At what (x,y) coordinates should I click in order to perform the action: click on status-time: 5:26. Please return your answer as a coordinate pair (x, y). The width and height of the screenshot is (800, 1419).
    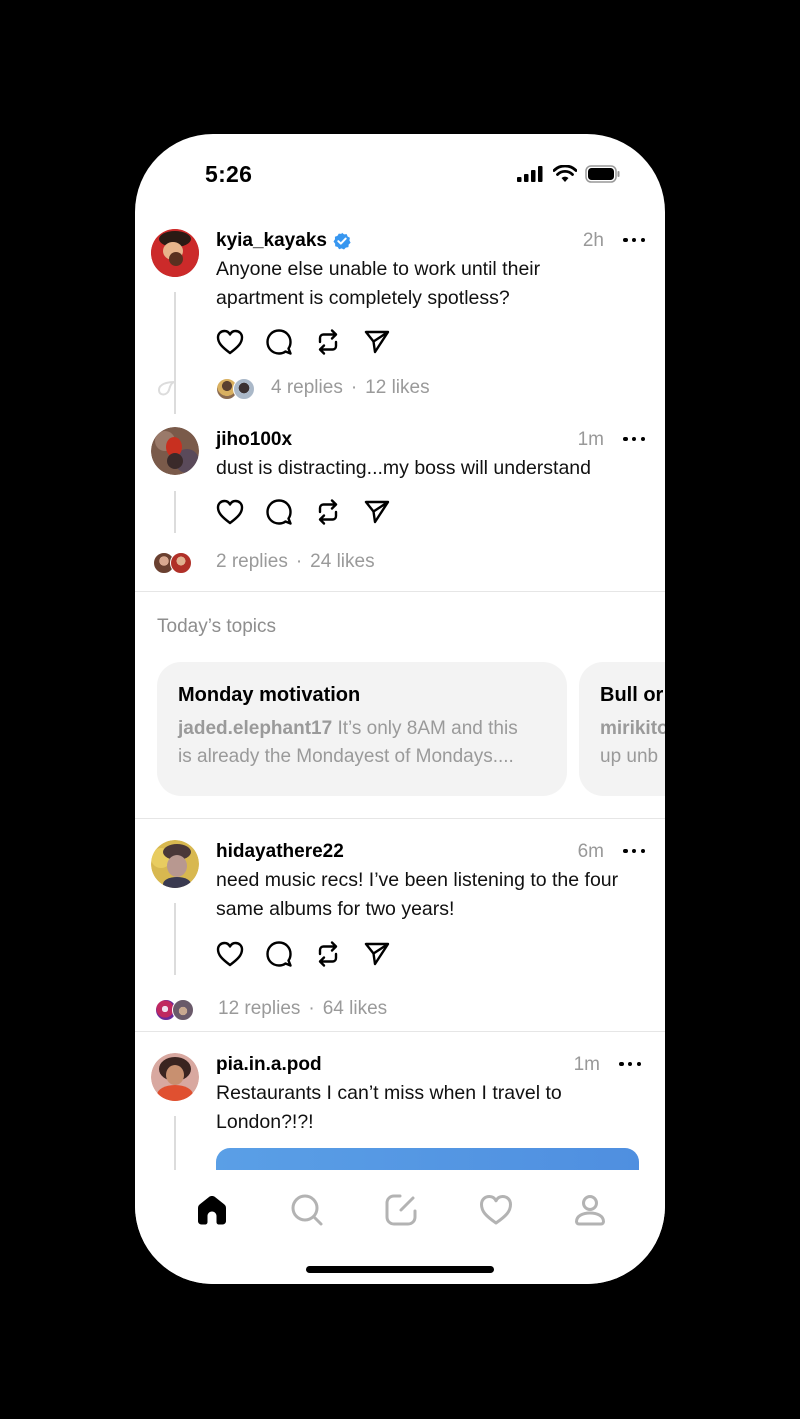
    Looking at the image, I should click on (229, 174).